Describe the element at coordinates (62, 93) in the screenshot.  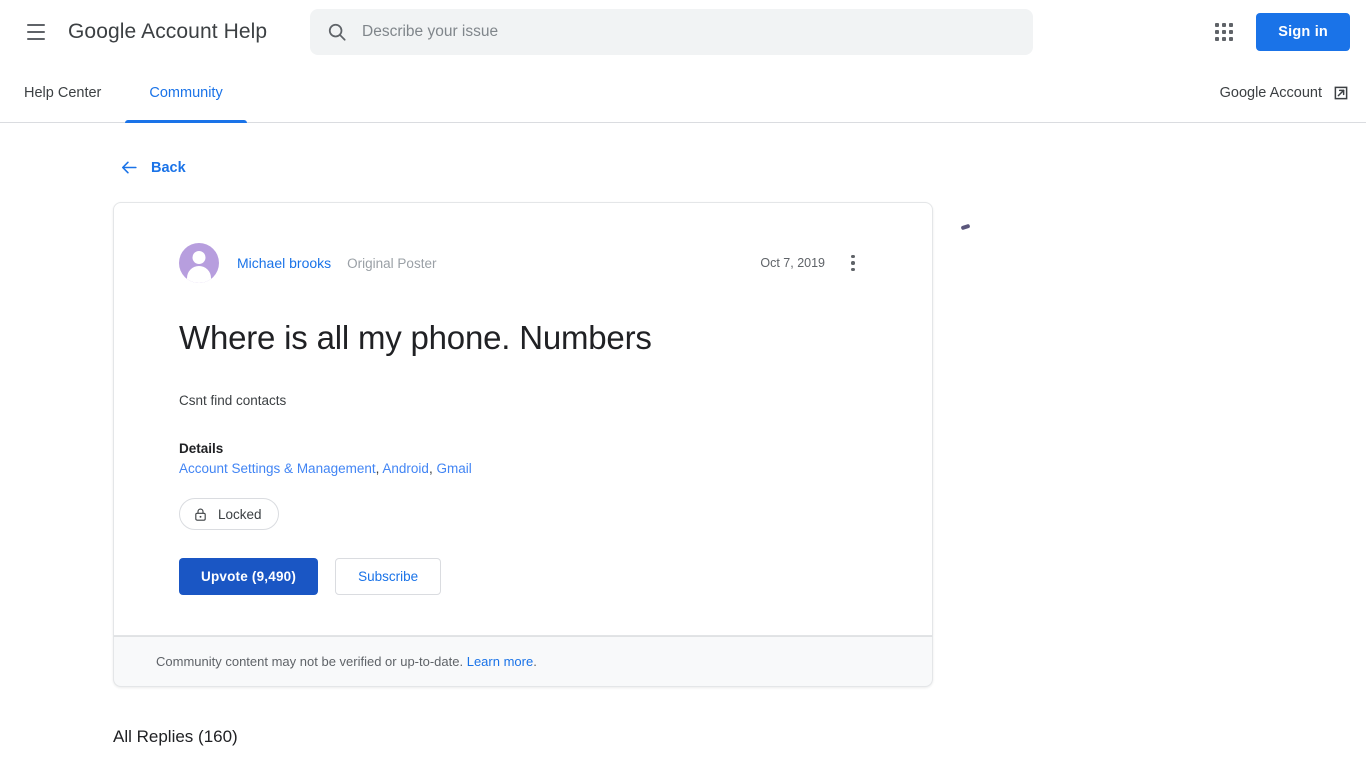
I see `tab-help-center: Help Center` at that location.